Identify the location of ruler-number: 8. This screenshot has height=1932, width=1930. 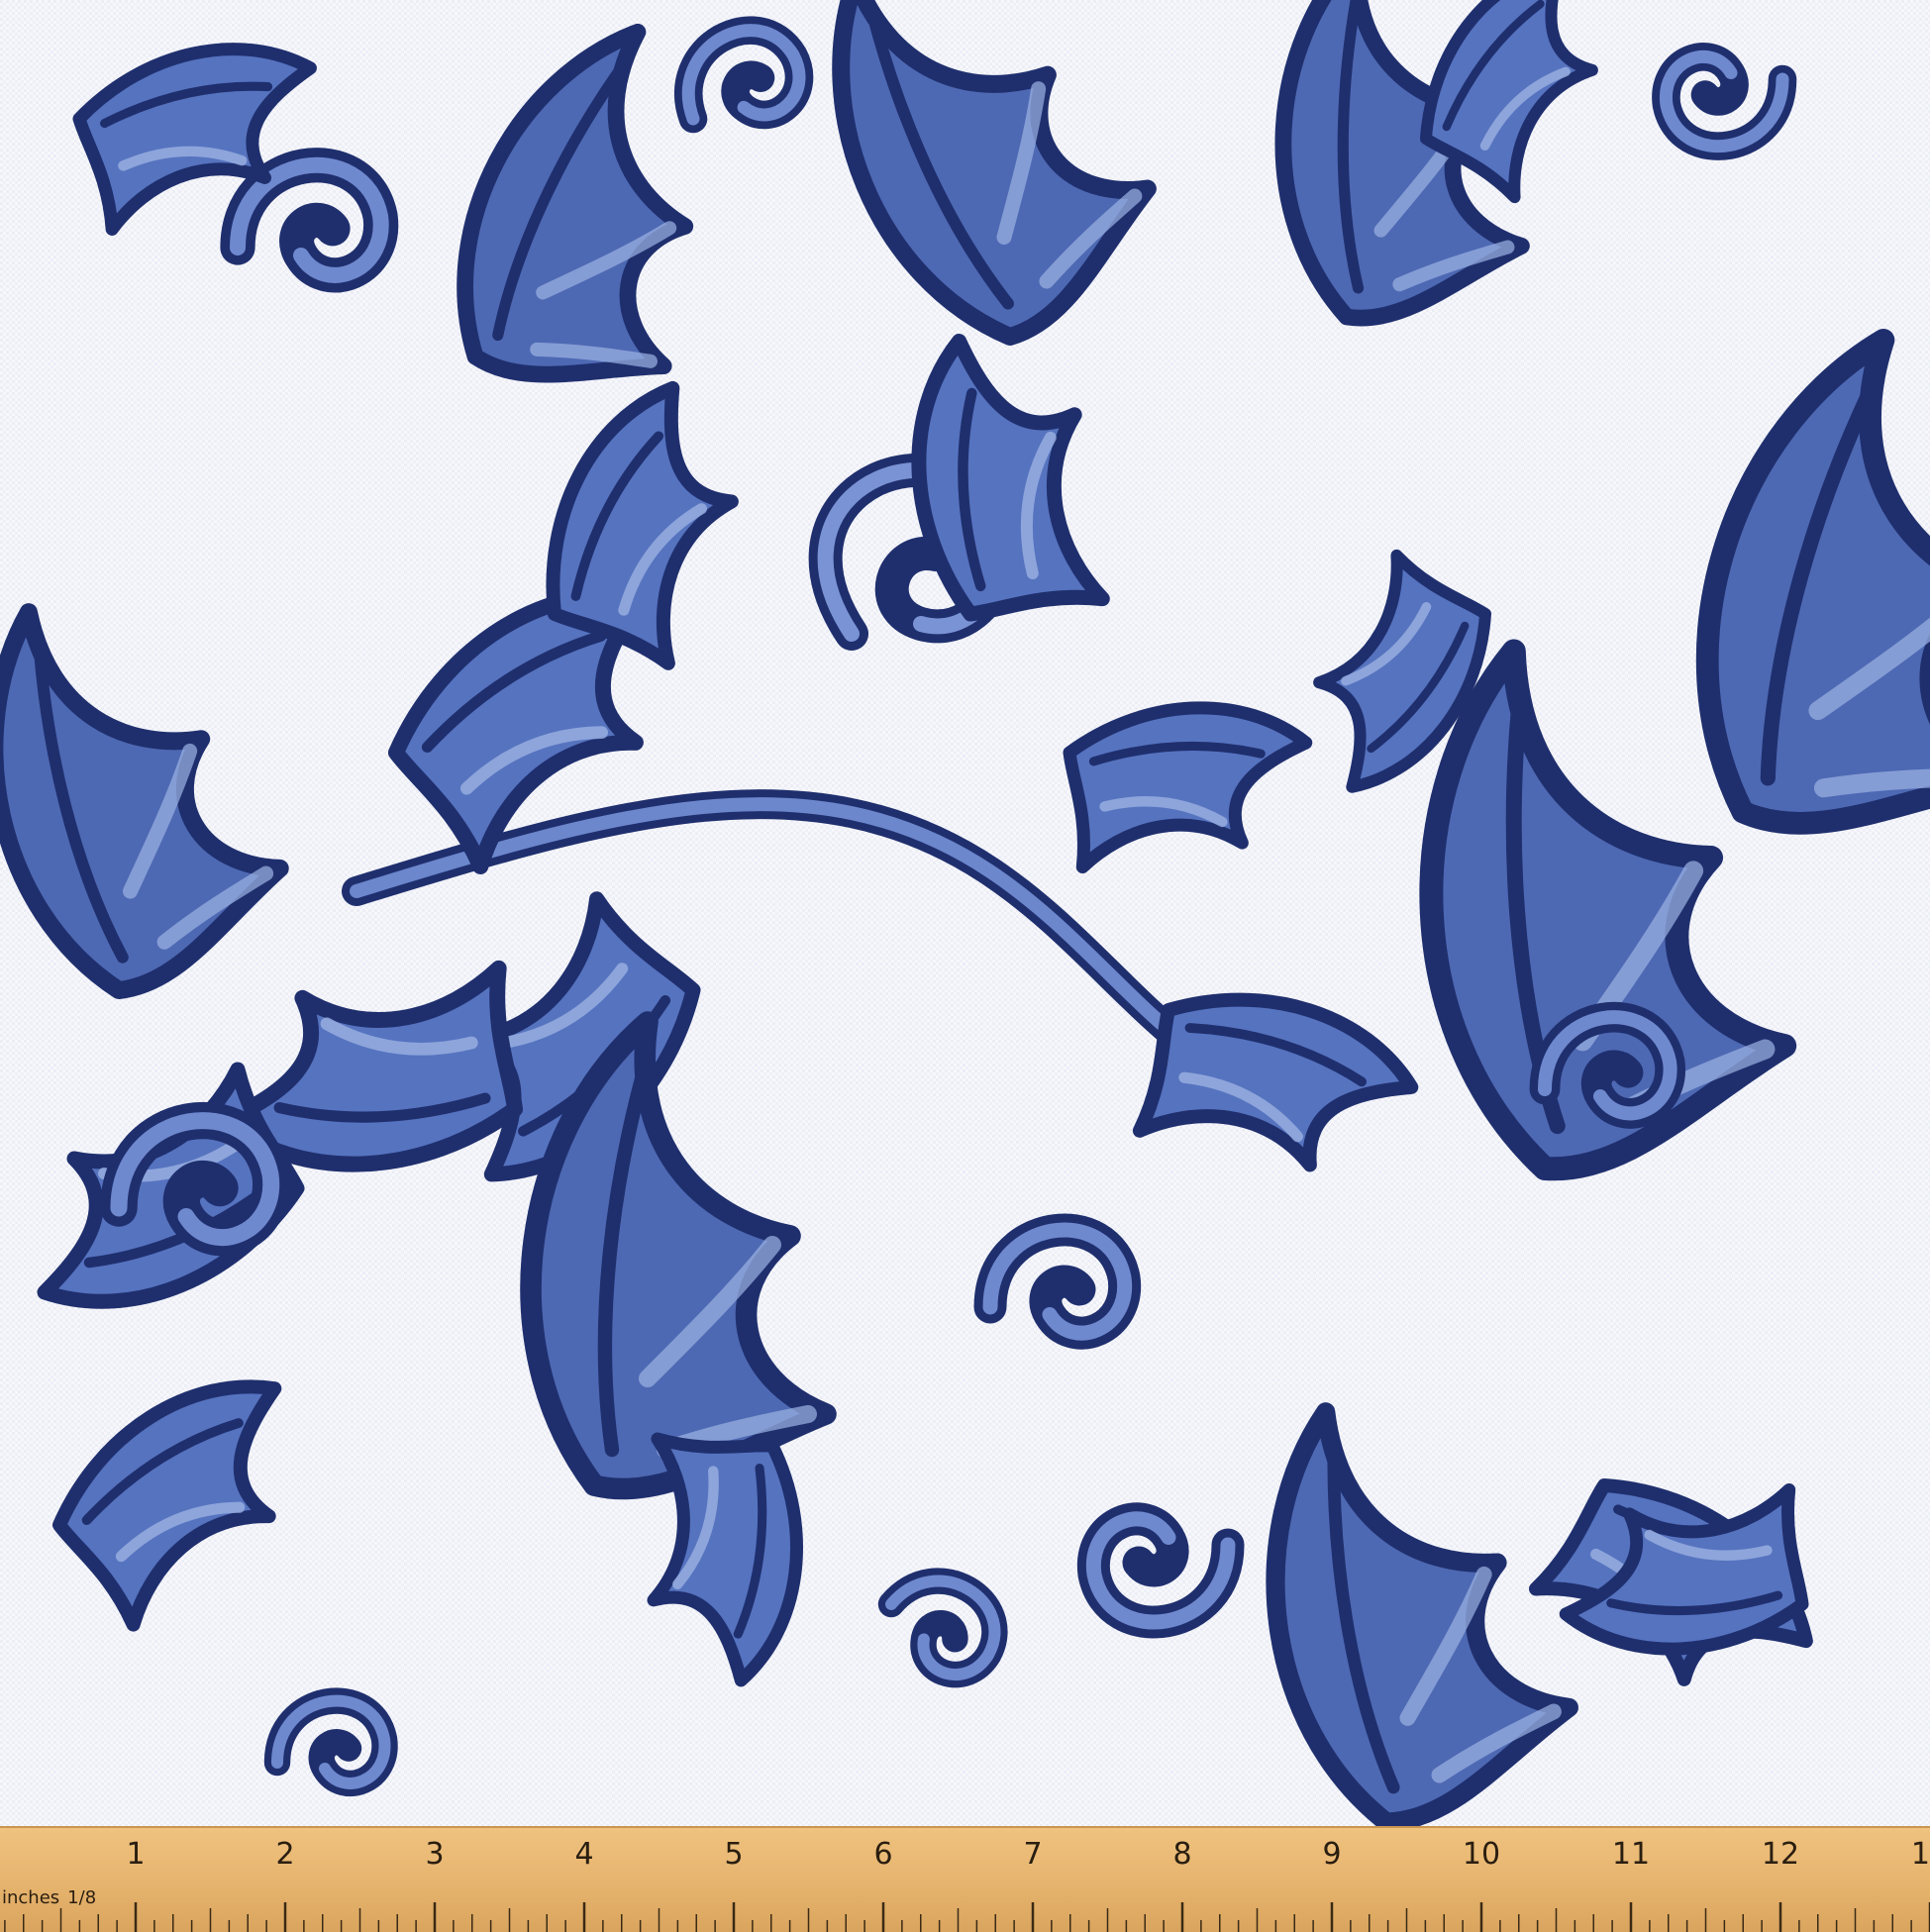
(1182, 1854).